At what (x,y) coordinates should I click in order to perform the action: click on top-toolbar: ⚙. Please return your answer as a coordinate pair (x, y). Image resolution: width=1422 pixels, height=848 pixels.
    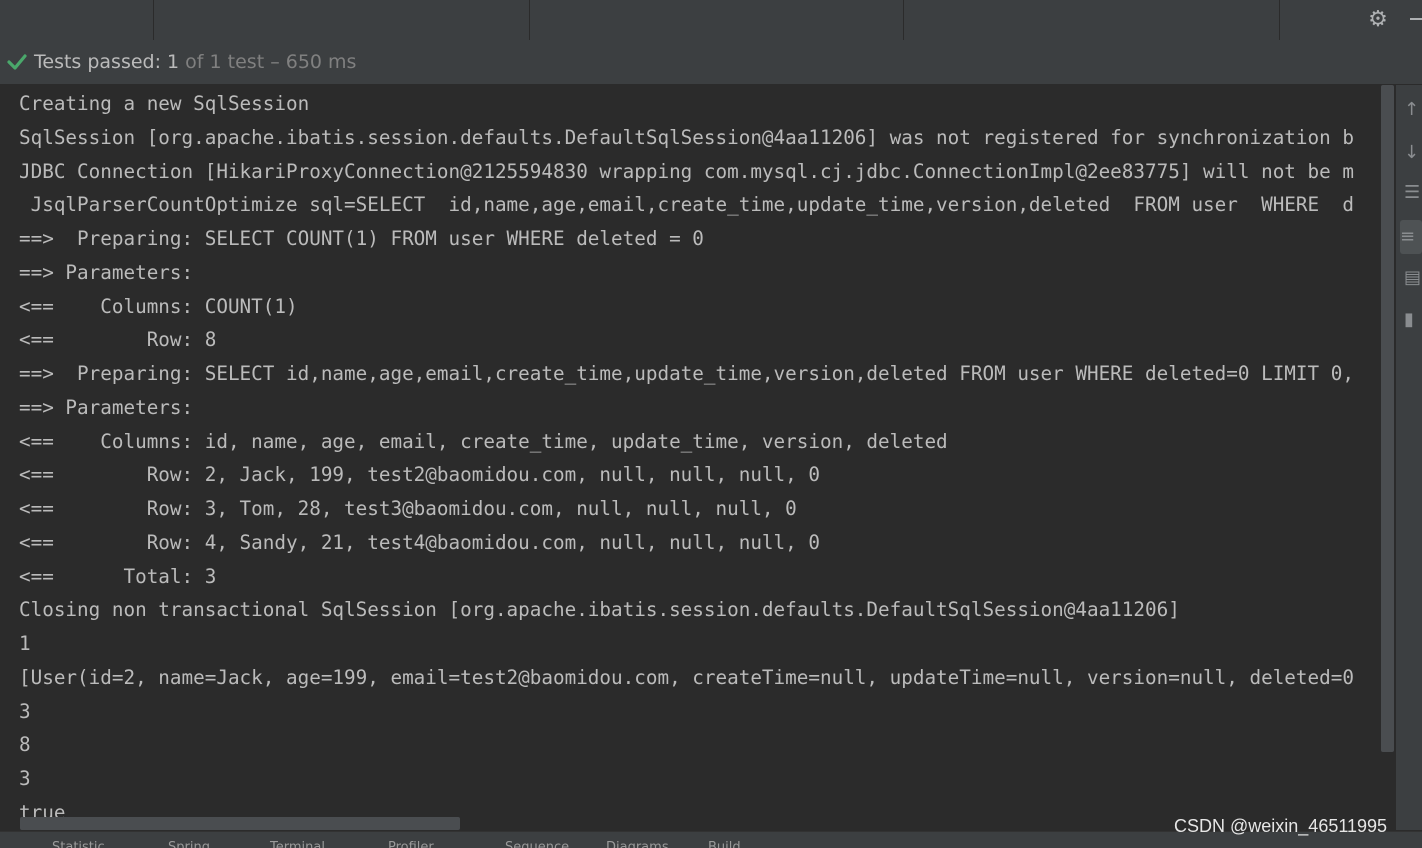
    Looking at the image, I should click on (711, 20).